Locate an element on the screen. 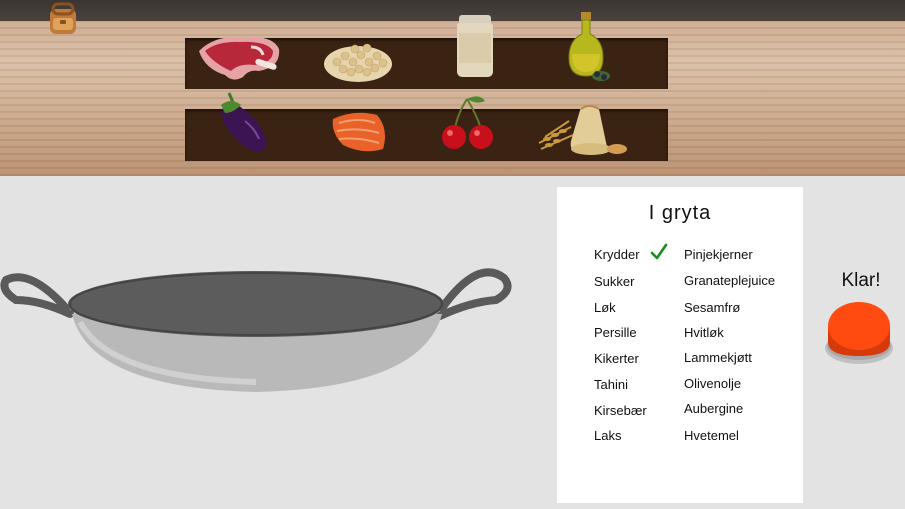 The height and width of the screenshot is (509, 905). pot-item: Kikerter is located at coordinates (616, 358).